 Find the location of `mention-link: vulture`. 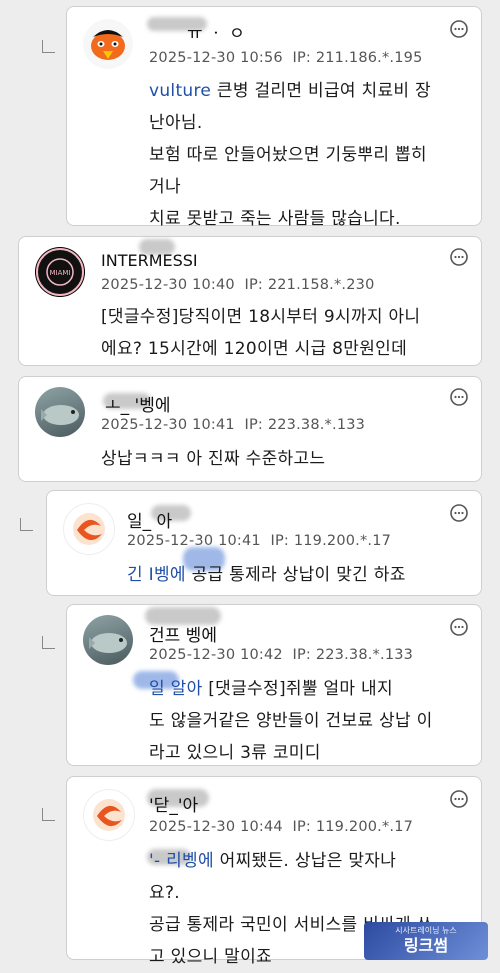

mention-link: vulture is located at coordinates (180, 91).